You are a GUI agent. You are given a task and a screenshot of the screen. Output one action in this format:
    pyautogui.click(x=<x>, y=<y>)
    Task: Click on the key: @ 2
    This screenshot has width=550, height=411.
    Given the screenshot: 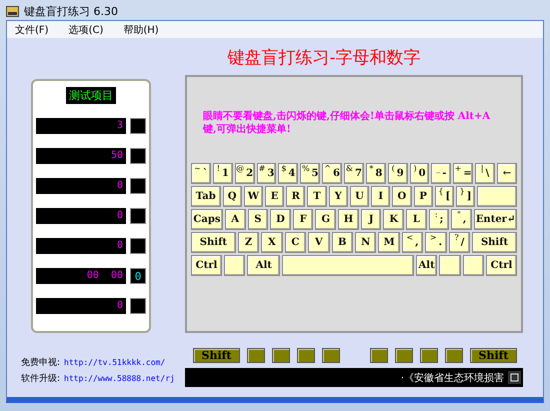 What is the action you would take?
    pyautogui.click(x=244, y=173)
    